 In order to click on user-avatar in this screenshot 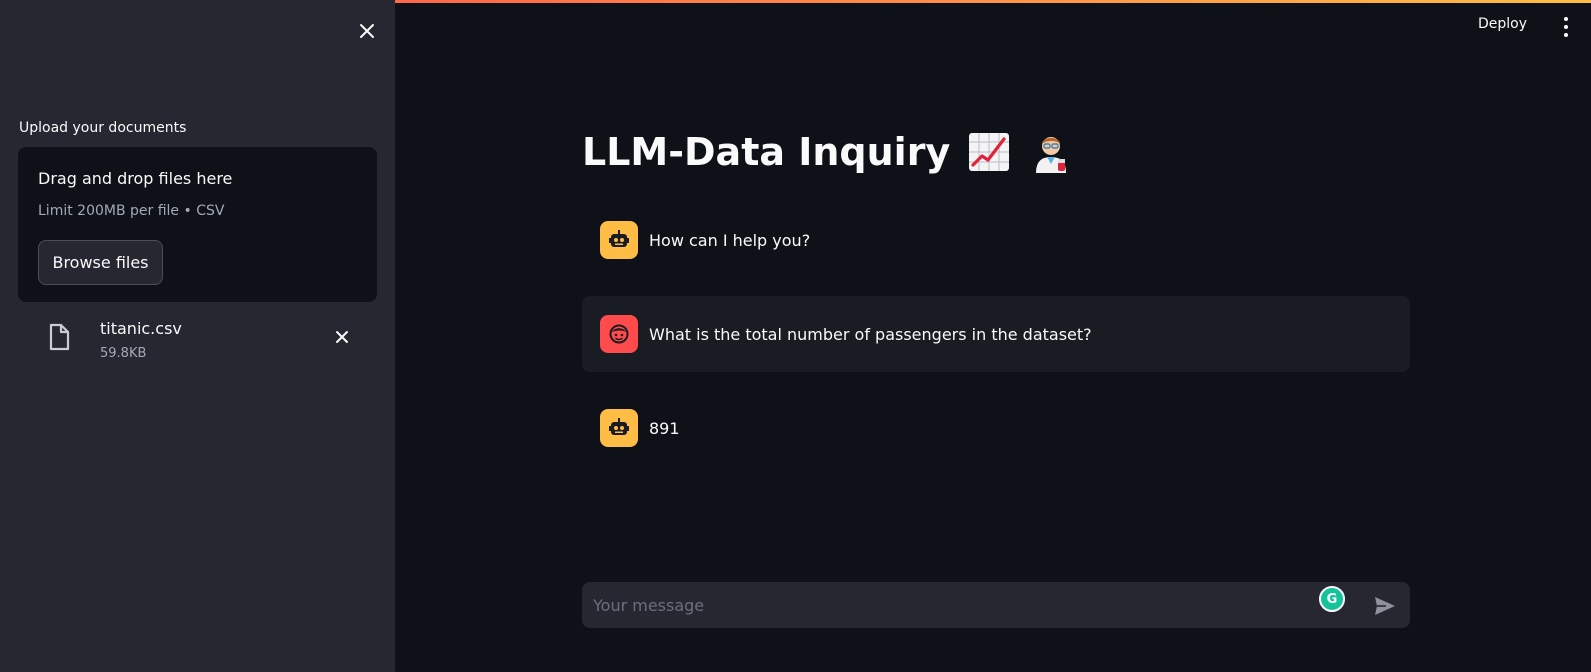, I will do `click(619, 334)`.